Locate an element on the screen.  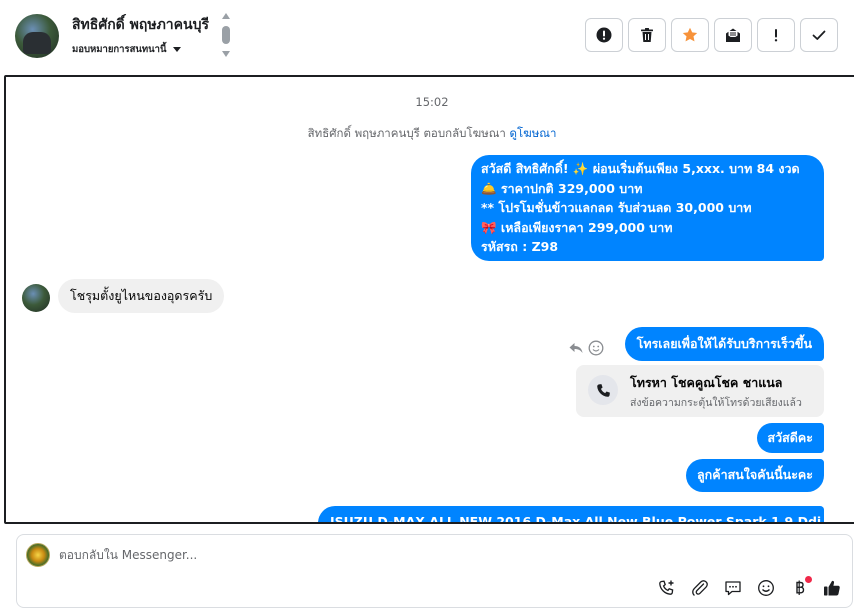
smiley-icon is located at coordinates (766, 588).